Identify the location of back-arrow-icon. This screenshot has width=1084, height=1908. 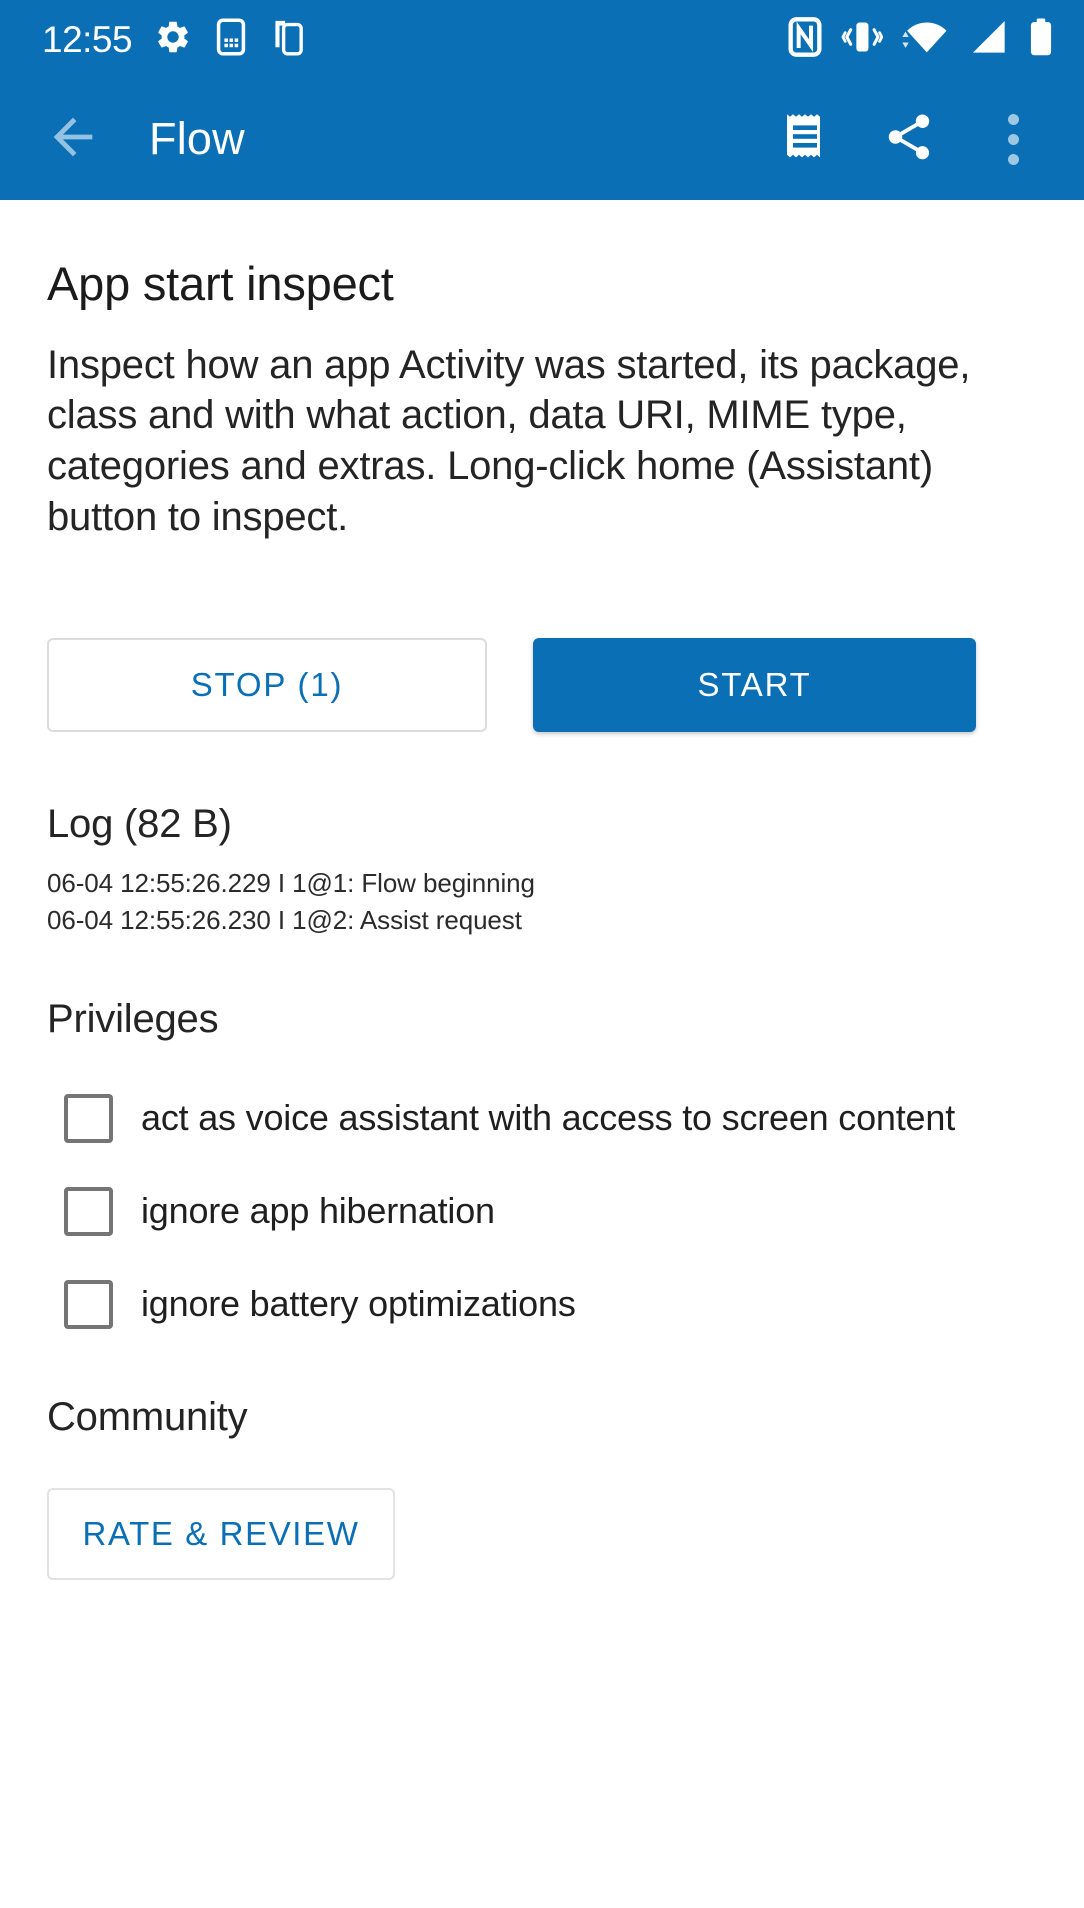
(73, 139).